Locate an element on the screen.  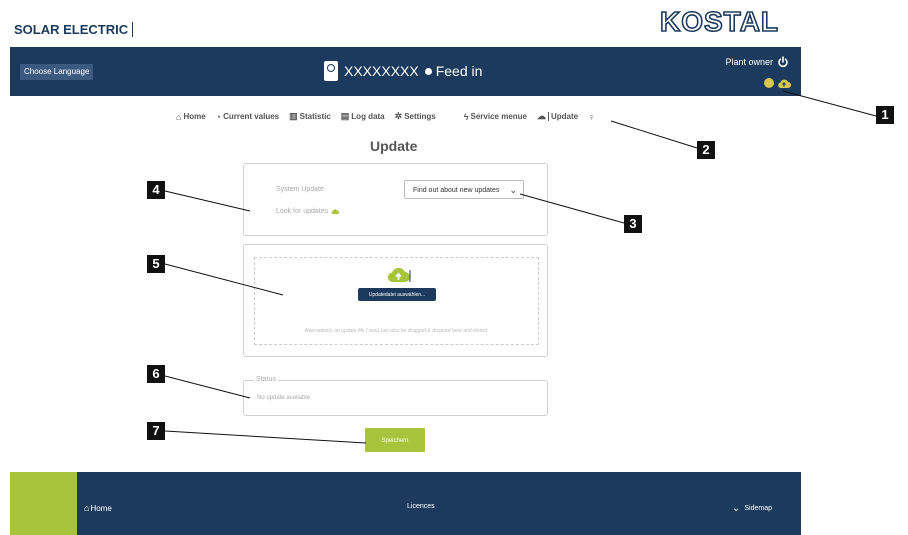
look-for-updates: Look for updates is located at coordinates (308, 211).